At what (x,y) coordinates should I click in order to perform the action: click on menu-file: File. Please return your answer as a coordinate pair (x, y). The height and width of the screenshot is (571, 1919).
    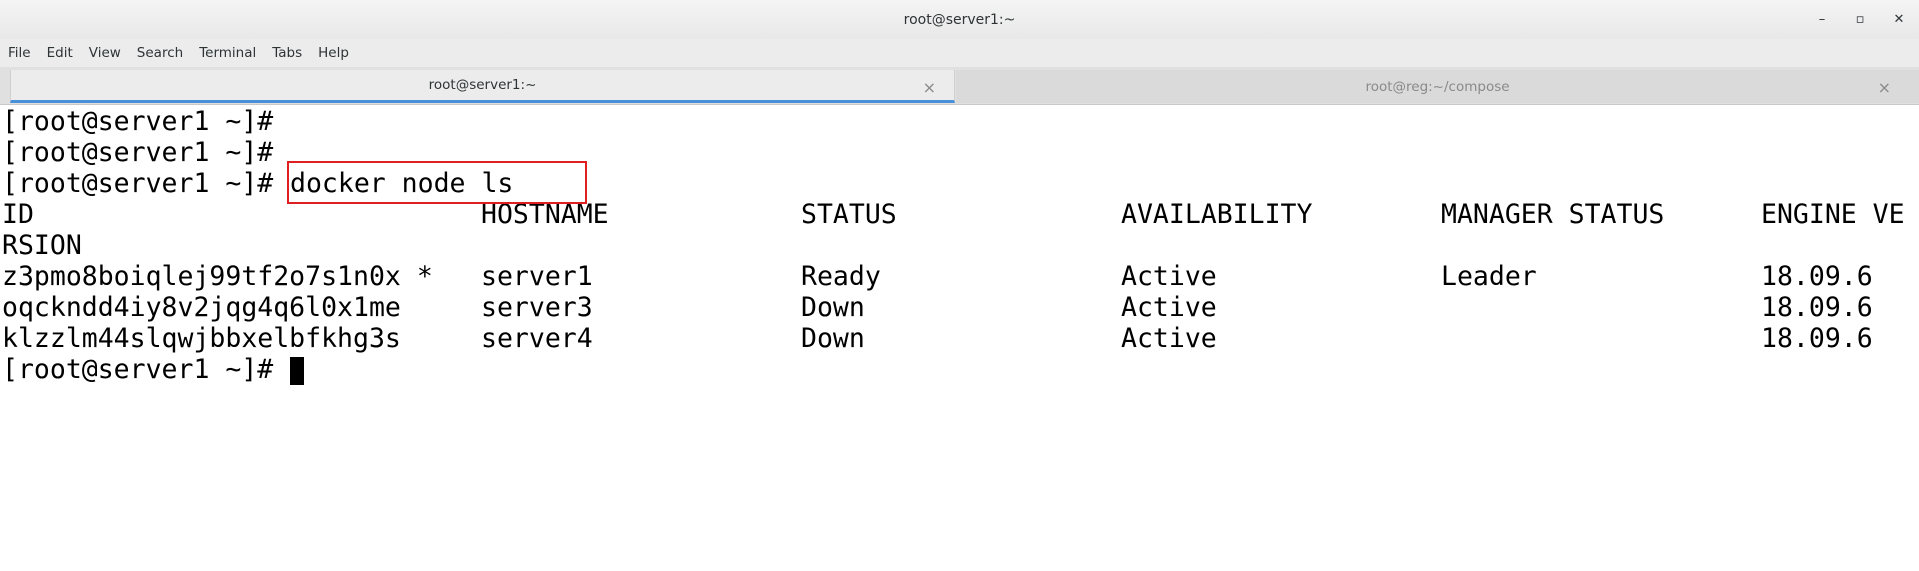
    Looking at the image, I should click on (19, 53).